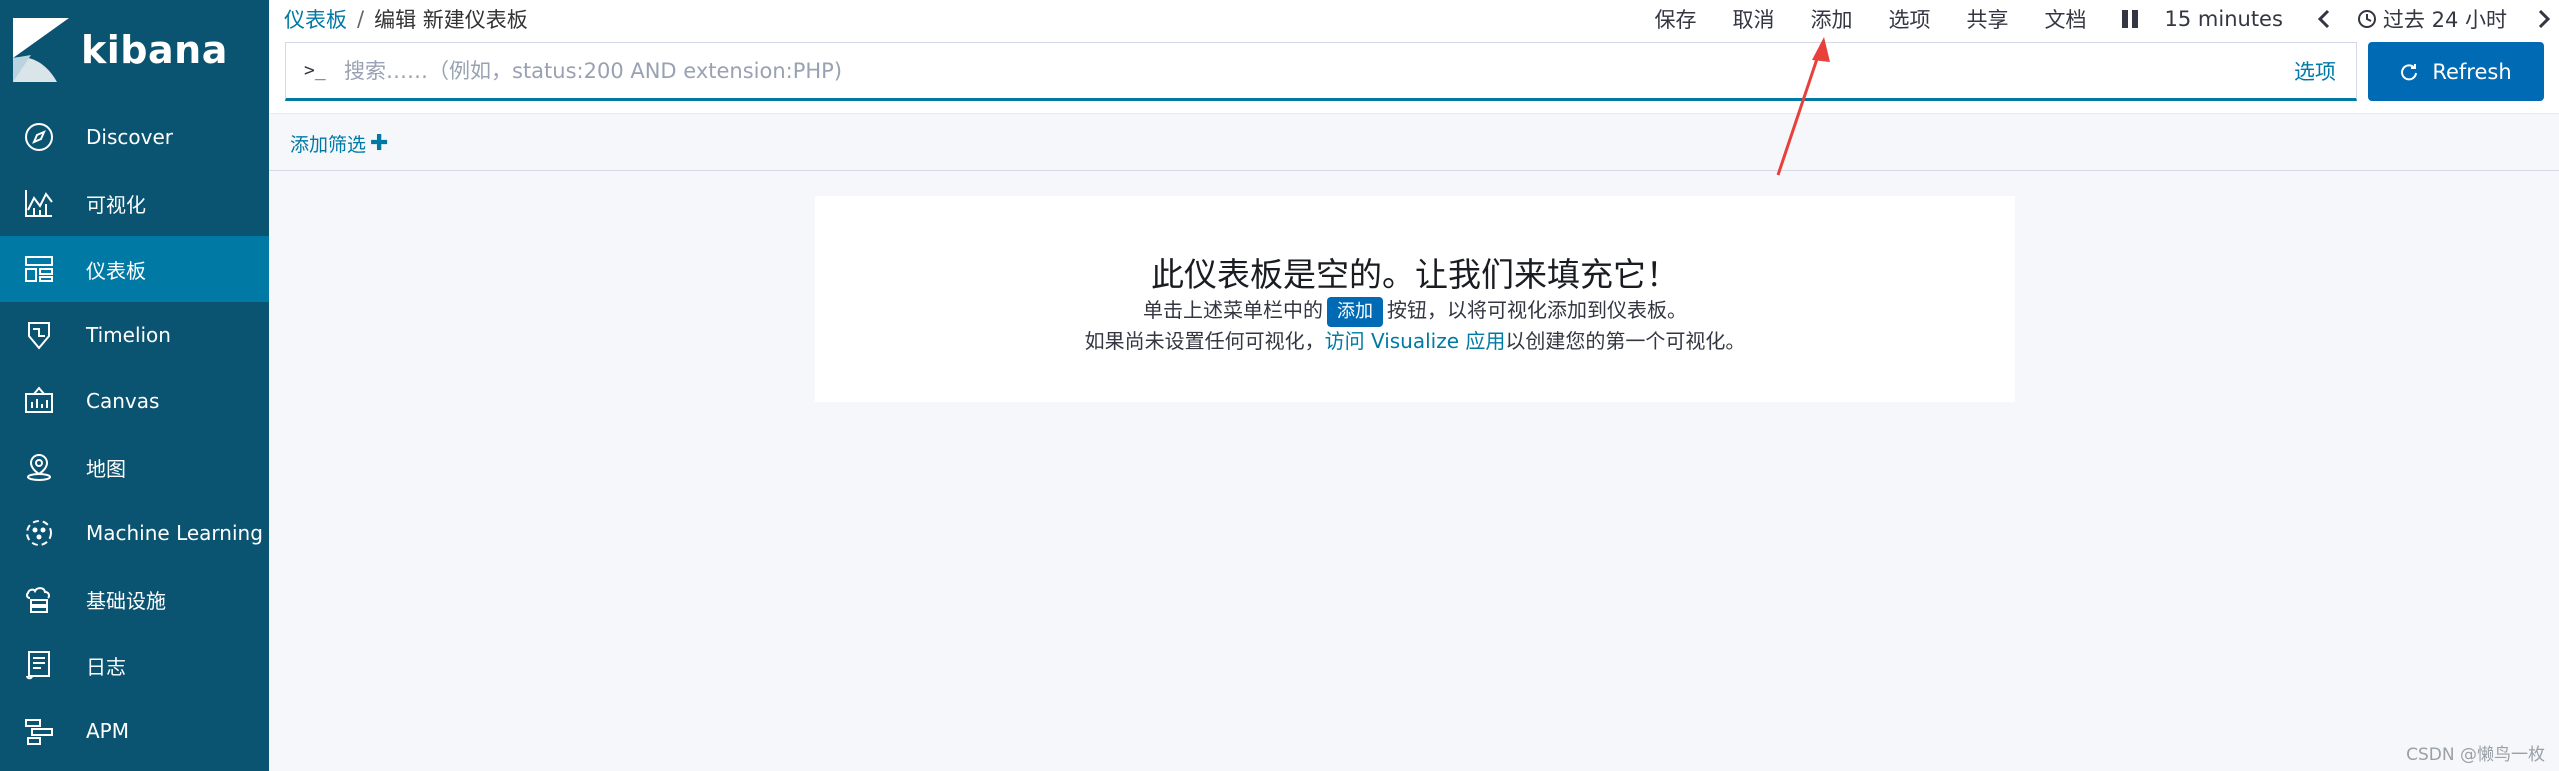 This screenshot has height=771, width=2559. Describe the element at coordinates (39, 467) in the screenshot. I see `map-icon` at that location.